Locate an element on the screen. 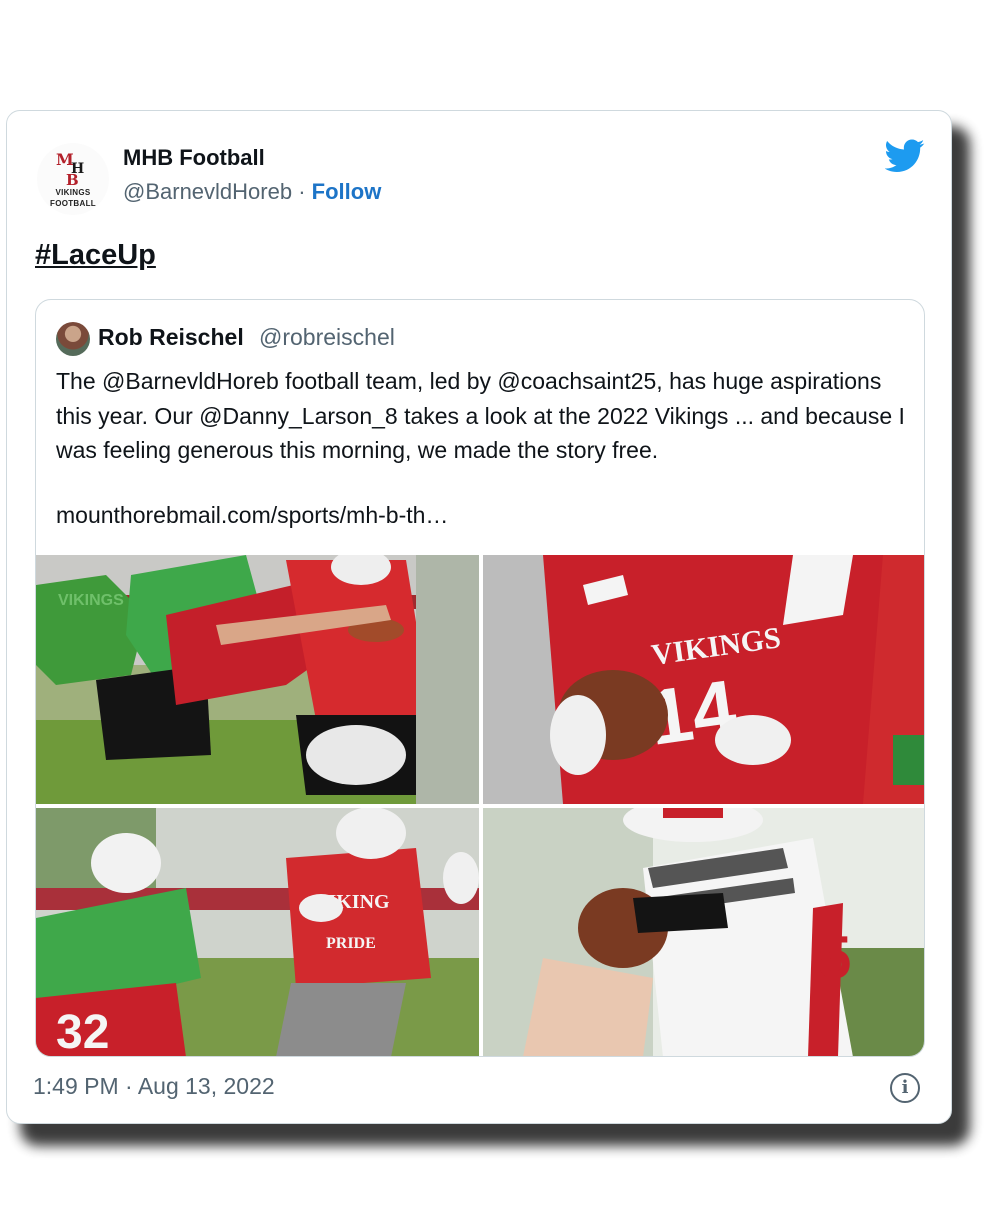  photo-3: 32 VIKING PRIDE is located at coordinates (257, 932).